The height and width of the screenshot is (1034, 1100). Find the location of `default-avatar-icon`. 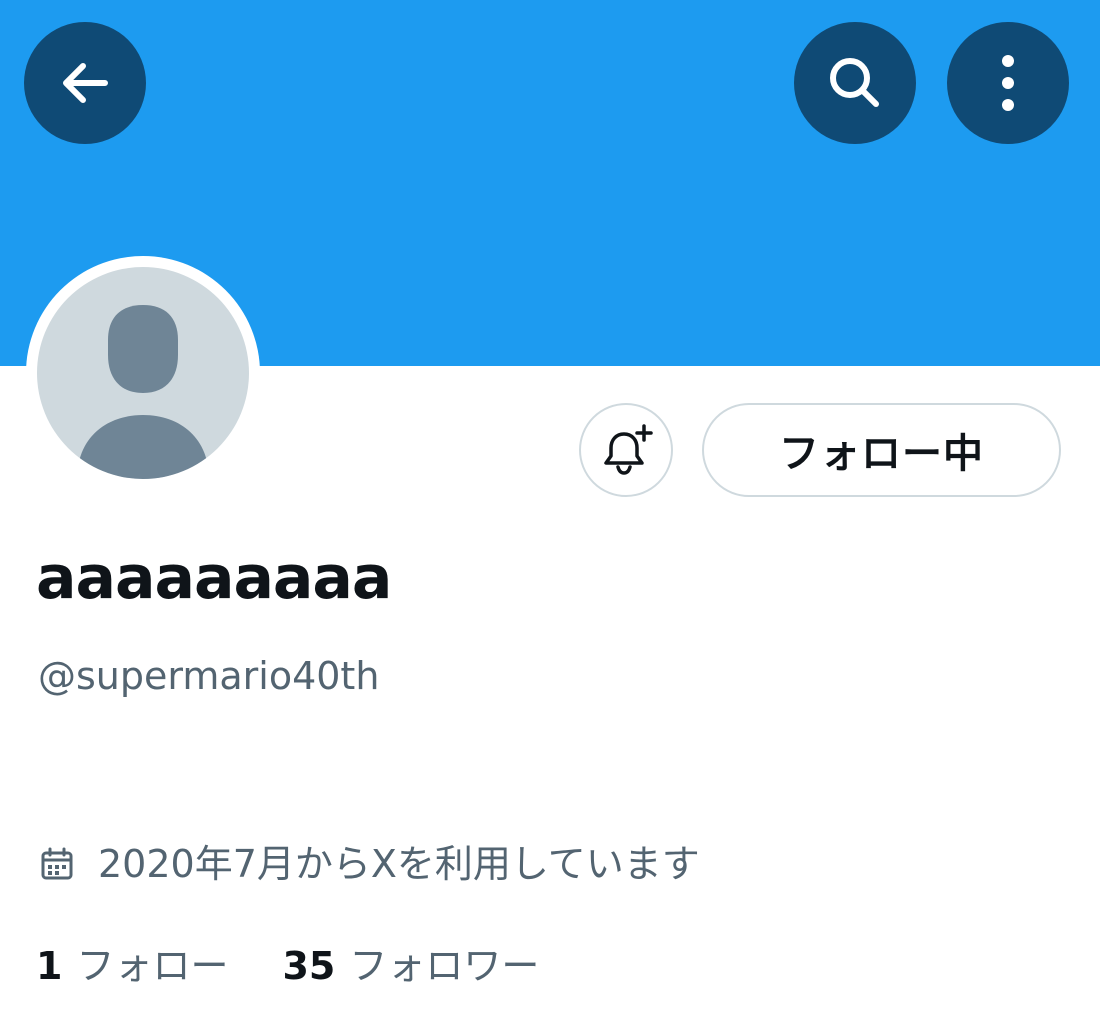

default-avatar-icon is located at coordinates (143, 373).